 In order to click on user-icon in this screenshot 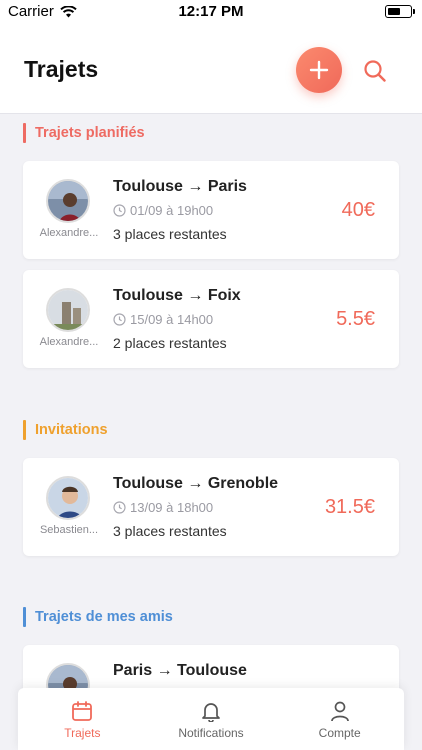, I will do `click(339, 711)`.